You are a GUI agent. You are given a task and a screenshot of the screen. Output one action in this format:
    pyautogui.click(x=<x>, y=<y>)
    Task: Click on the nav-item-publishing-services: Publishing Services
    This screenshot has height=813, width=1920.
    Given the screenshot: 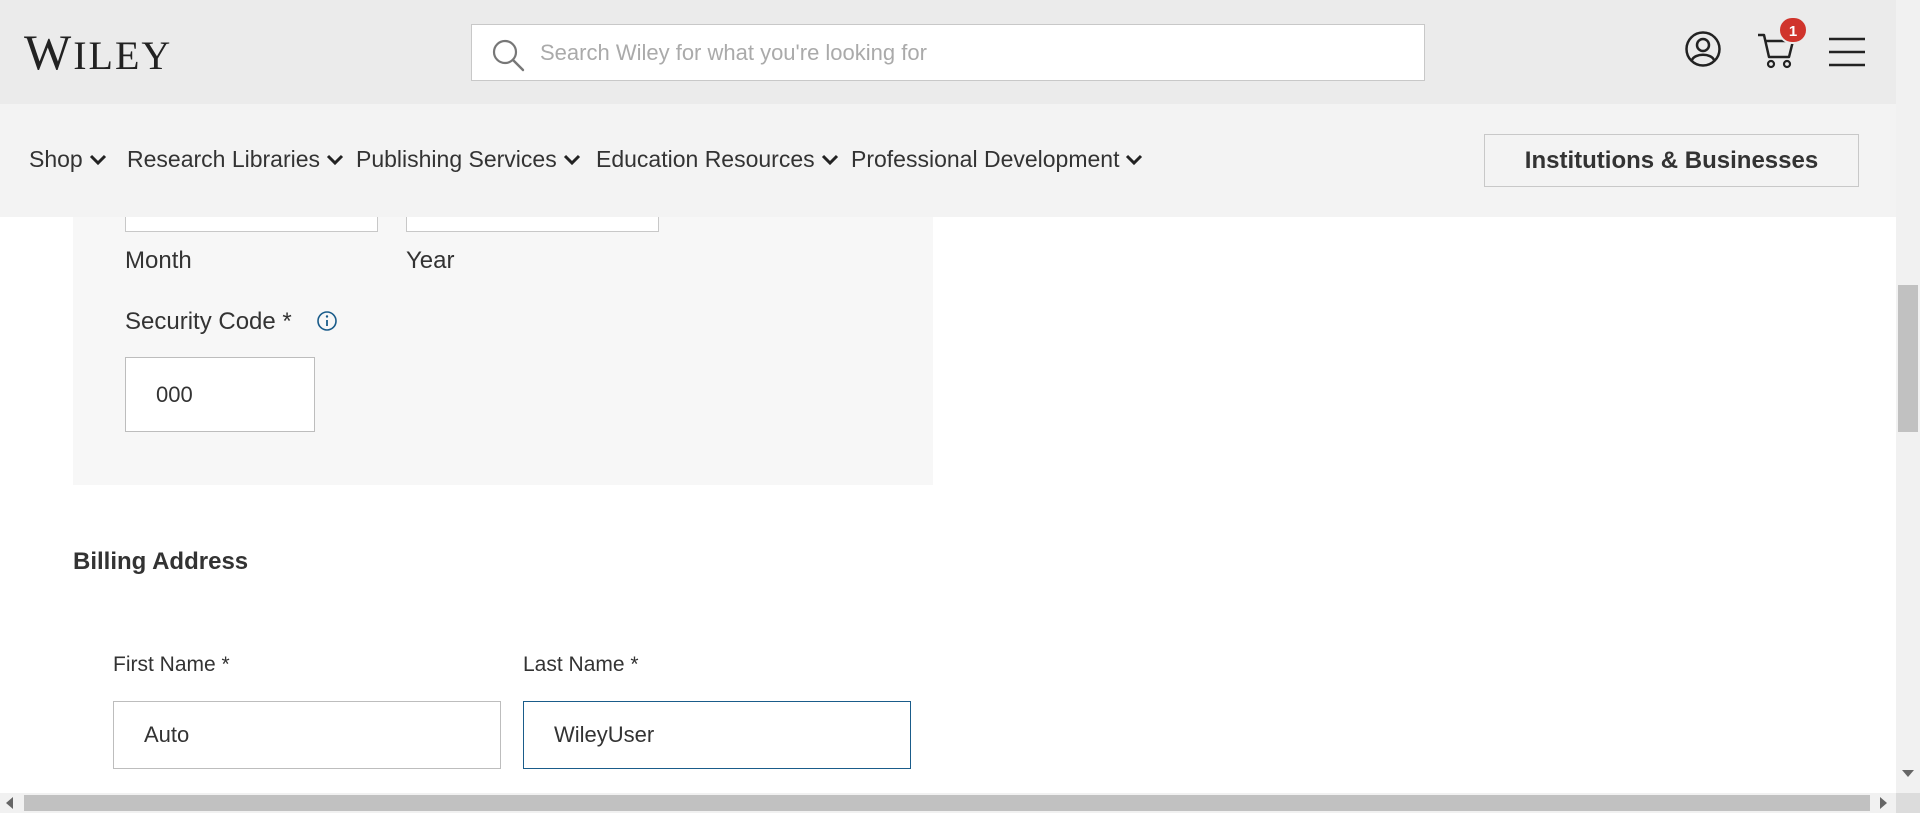 What is the action you would take?
    pyautogui.click(x=468, y=159)
    